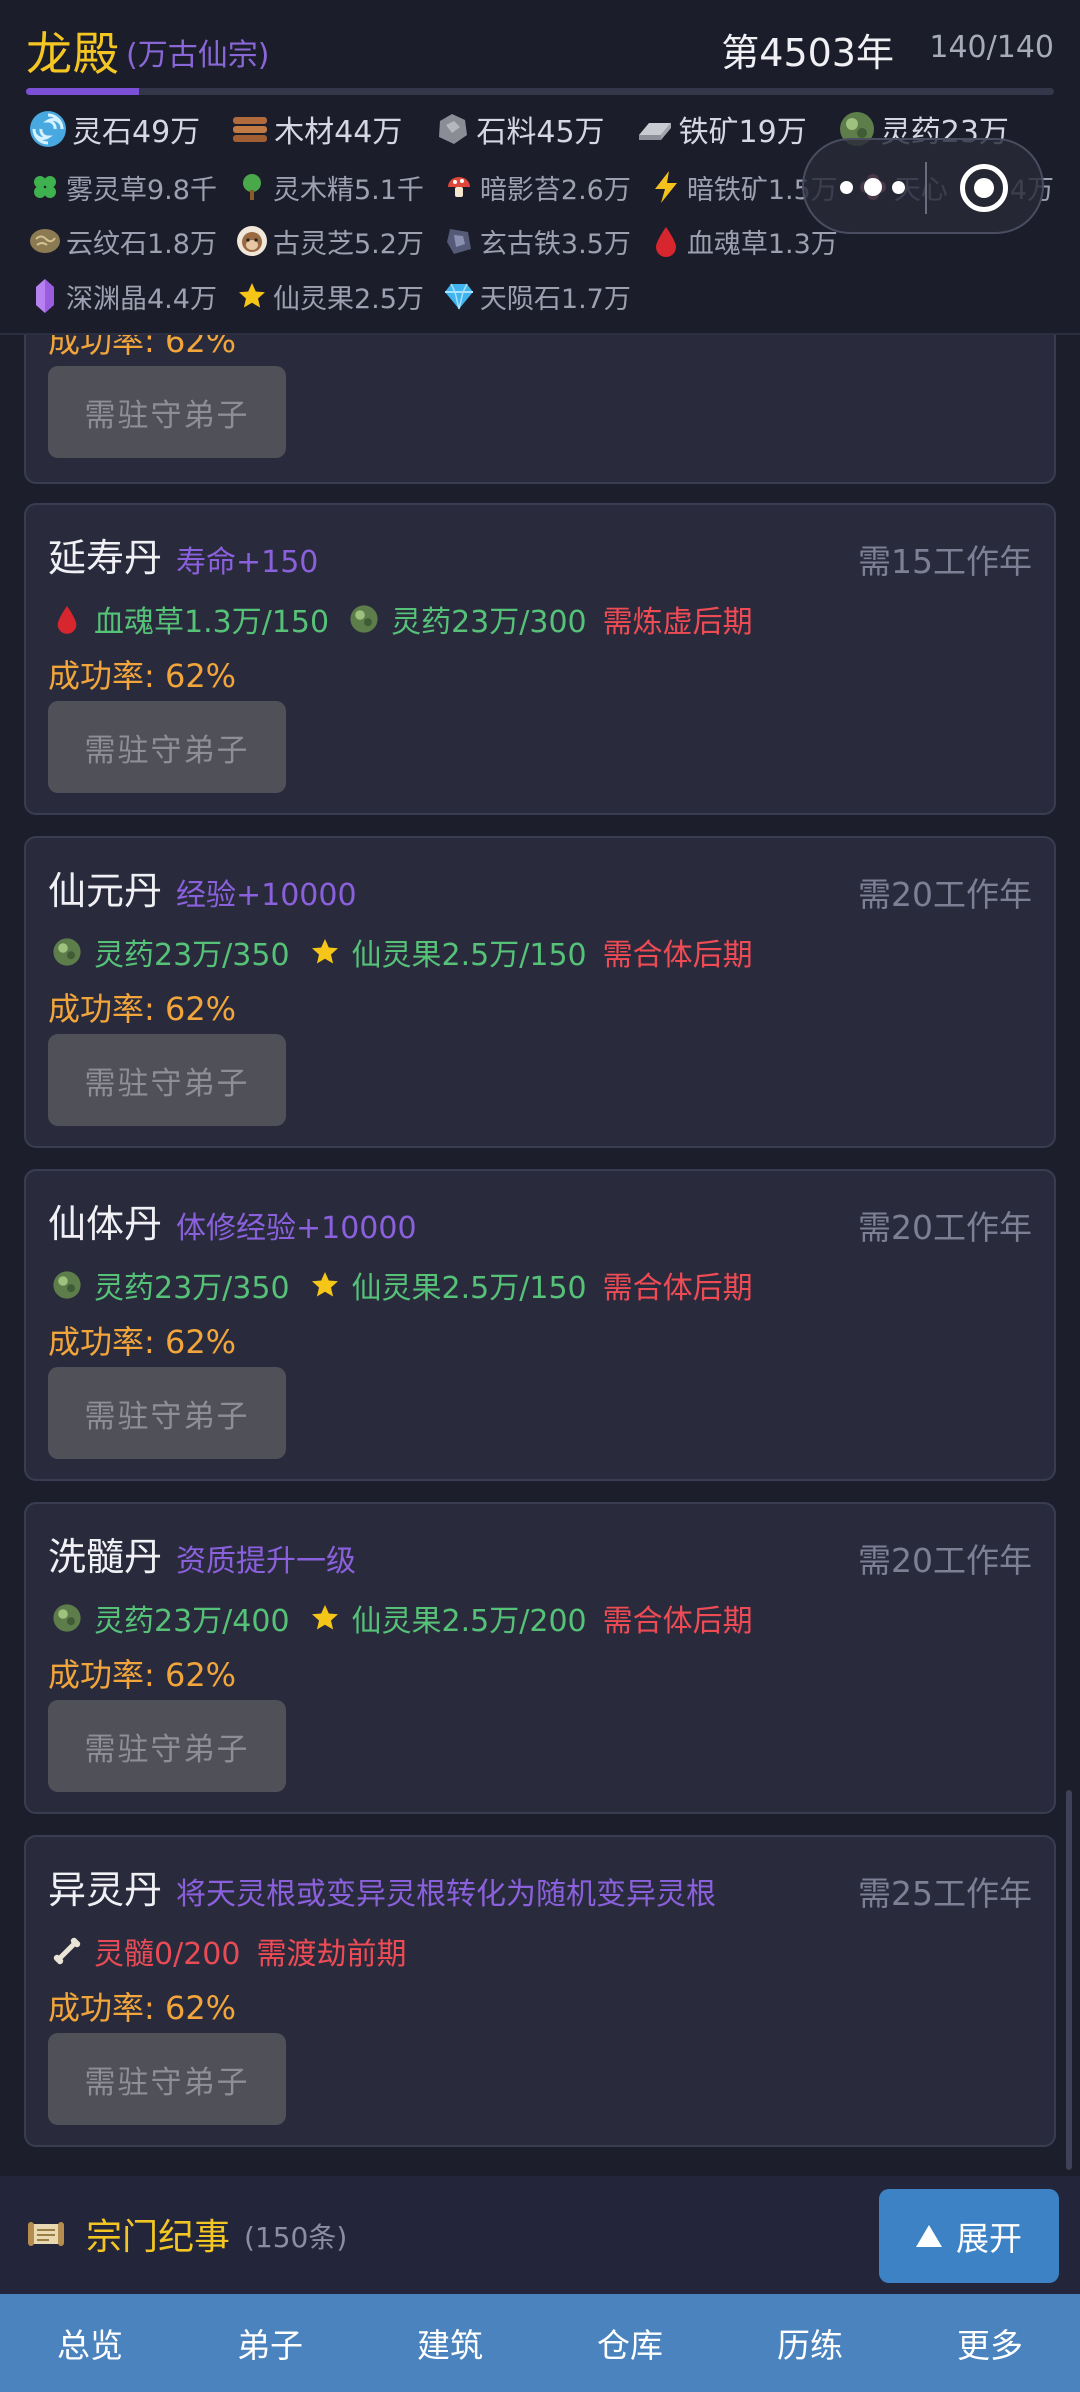 Image resolution: width=1080 pixels, height=2392 pixels. What do you see at coordinates (348, 190) in the screenshot?
I see `resource-label: 灵木精5.1千` at bounding box center [348, 190].